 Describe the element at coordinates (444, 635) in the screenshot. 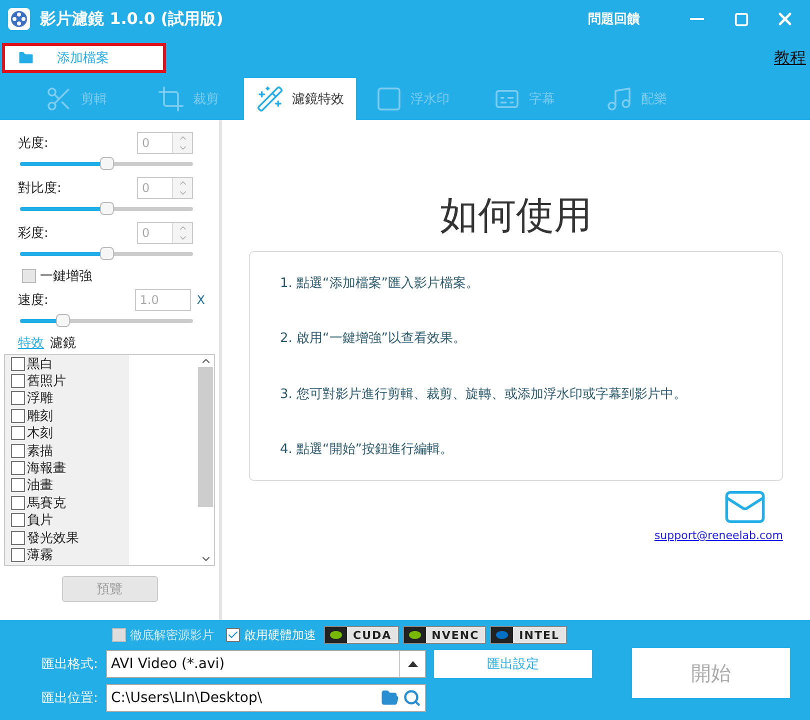

I see `accelerator-badge: NVENC` at that location.